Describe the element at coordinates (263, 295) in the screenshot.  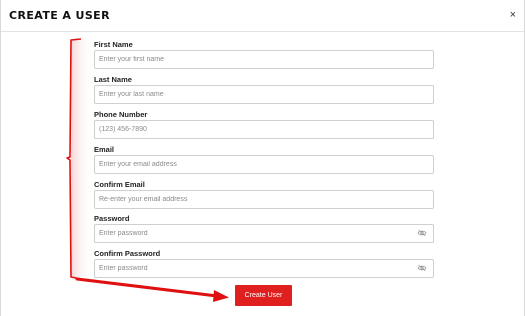
I see `create-user-button: Create User` at that location.